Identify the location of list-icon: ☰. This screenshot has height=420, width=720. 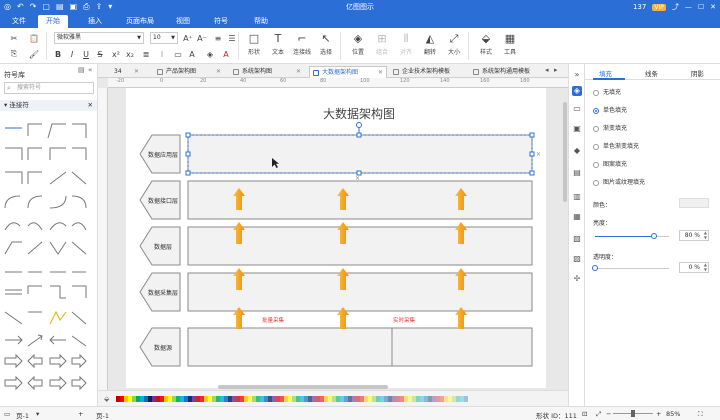
(232, 38).